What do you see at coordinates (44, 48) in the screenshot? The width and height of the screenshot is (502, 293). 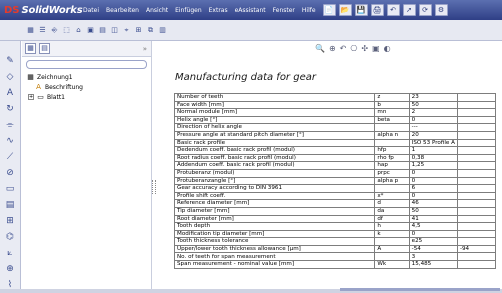 I see `property-manager-tab-icon: ▤` at bounding box center [44, 48].